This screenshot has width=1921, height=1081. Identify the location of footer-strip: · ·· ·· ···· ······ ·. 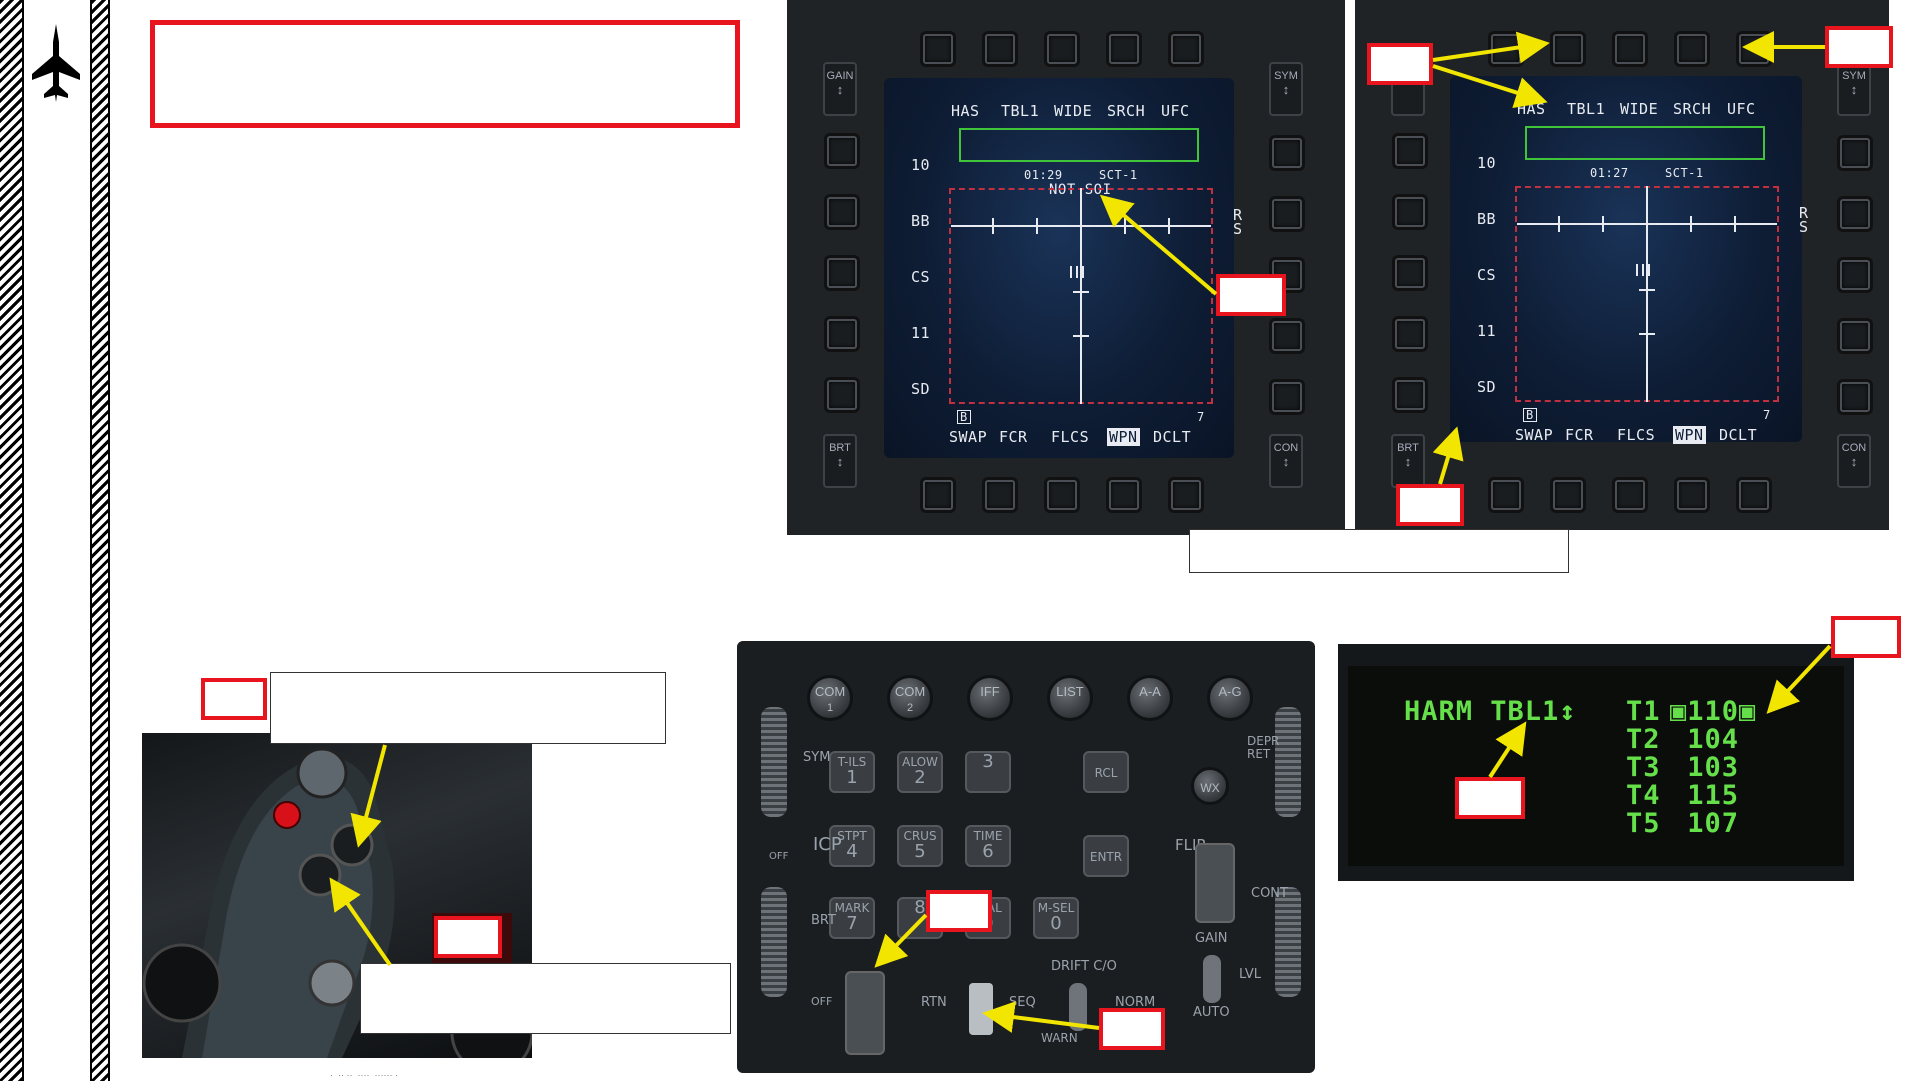
(364, 1075).